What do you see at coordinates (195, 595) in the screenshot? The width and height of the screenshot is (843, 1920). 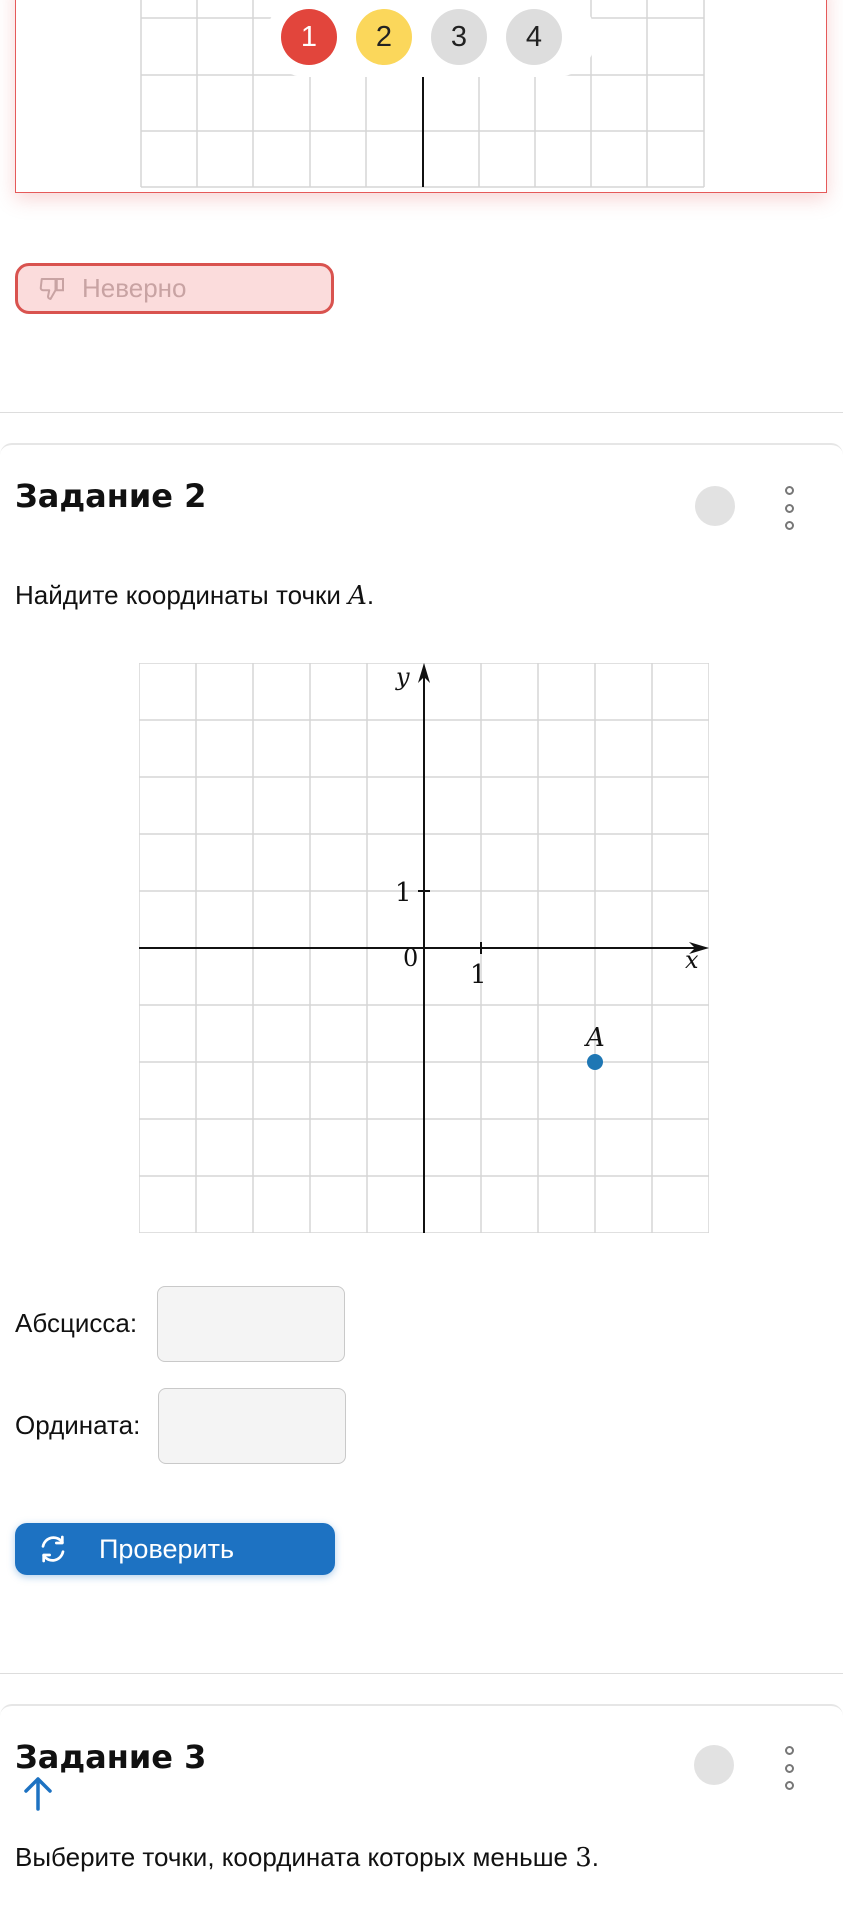 I see `task2-prompt: Найдите координаты точки A.` at bounding box center [195, 595].